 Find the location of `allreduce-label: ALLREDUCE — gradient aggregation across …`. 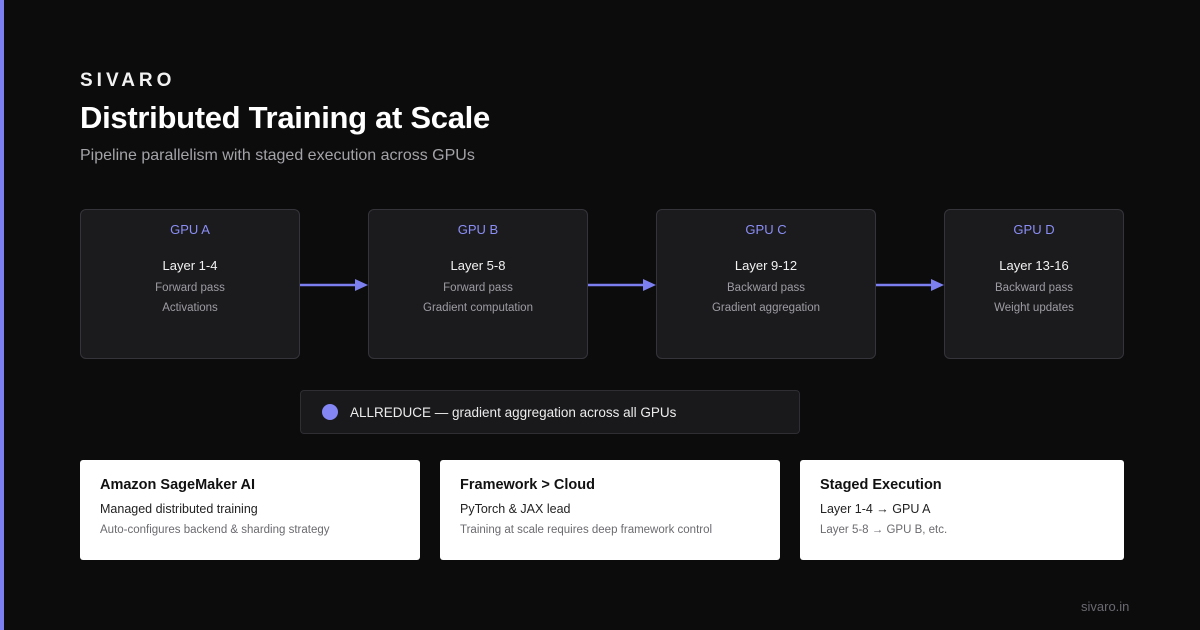

allreduce-label: ALLREDUCE — gradient aggregation across … is located at coordinates (513, 412).